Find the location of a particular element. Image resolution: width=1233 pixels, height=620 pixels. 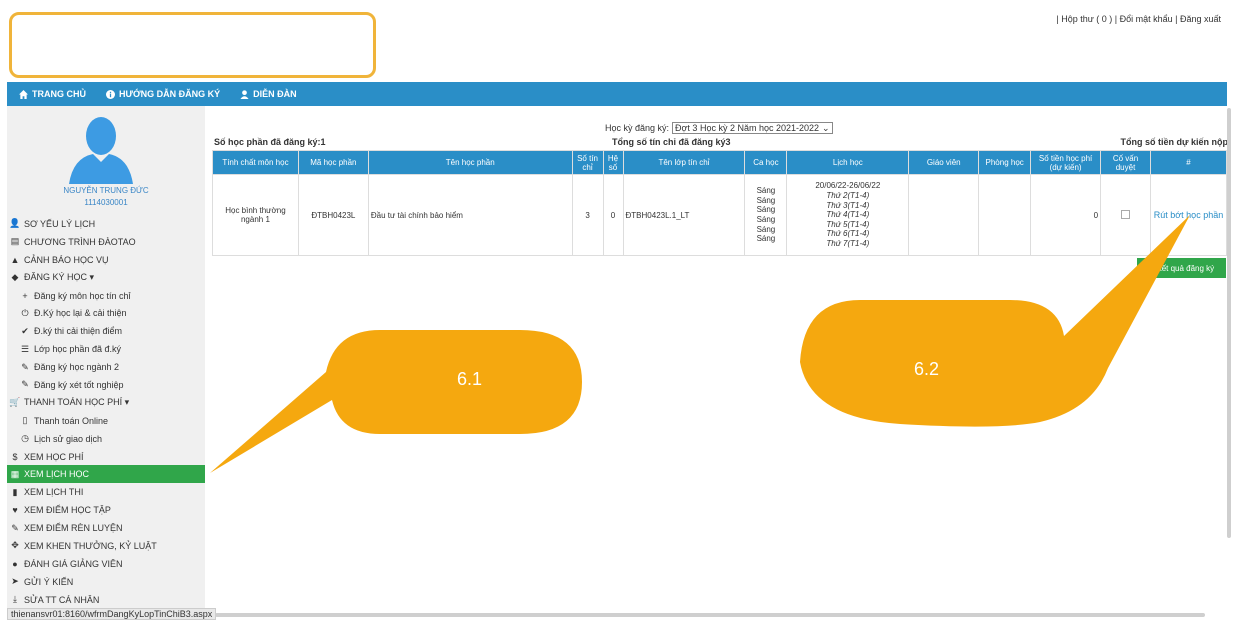

callout-6-1-label: 6.1 is located at coordinates (470, 379).